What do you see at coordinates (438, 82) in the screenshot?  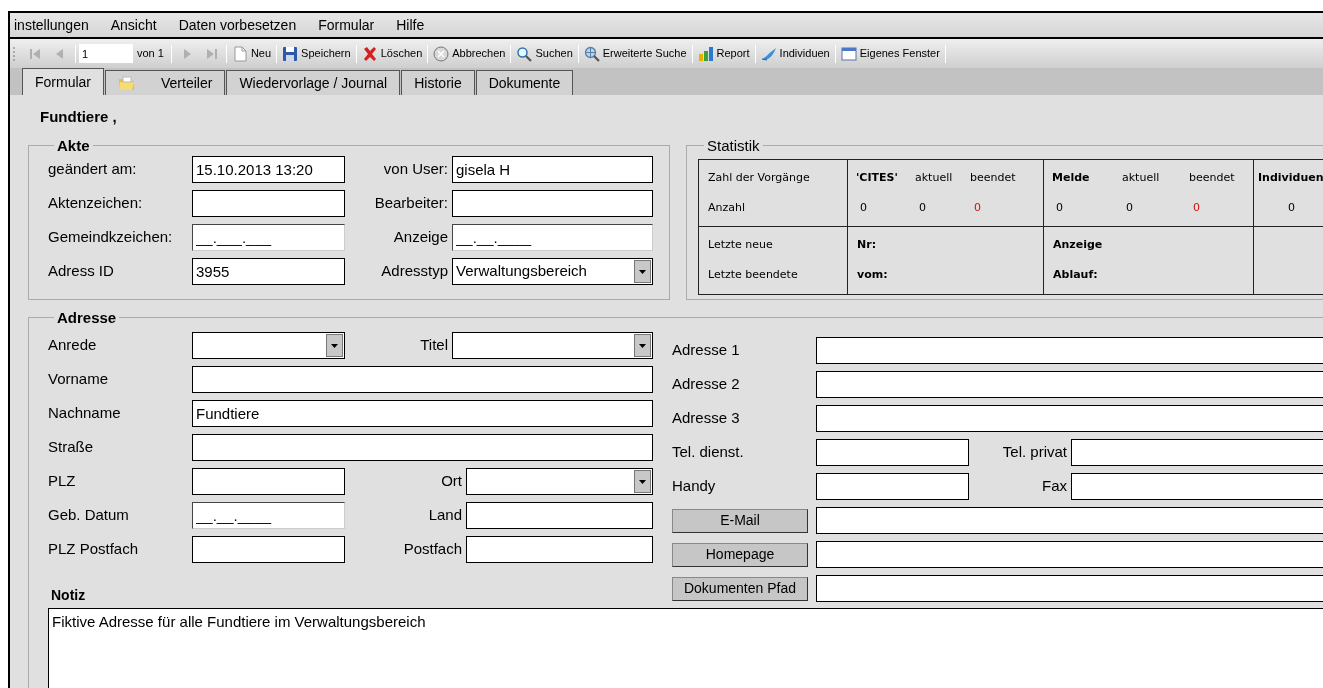 I see `tab: Historie` at bounding box center [438, 82].